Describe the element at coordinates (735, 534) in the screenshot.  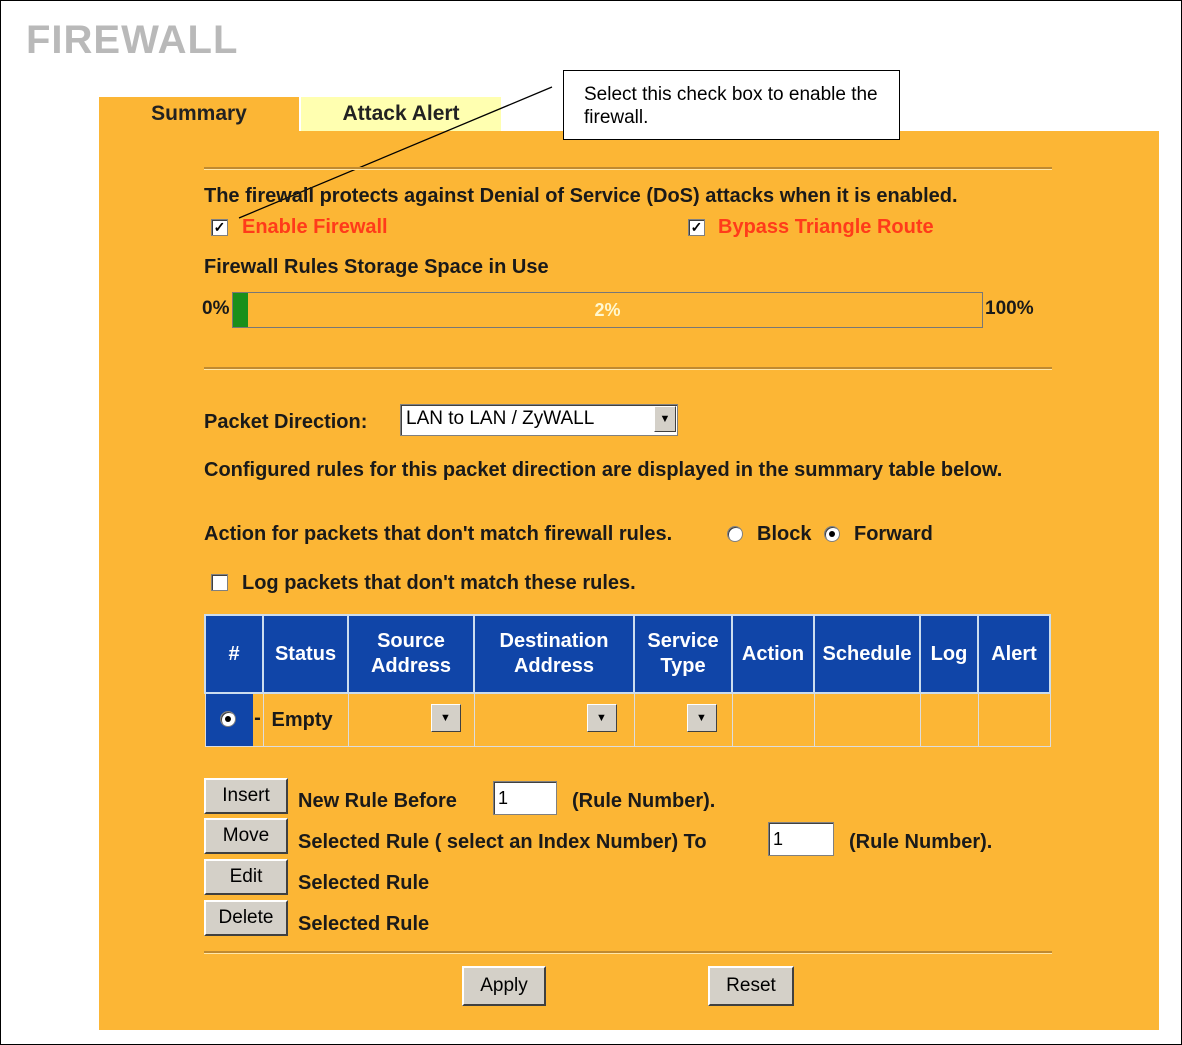
I see `action-block-radio` at that location.